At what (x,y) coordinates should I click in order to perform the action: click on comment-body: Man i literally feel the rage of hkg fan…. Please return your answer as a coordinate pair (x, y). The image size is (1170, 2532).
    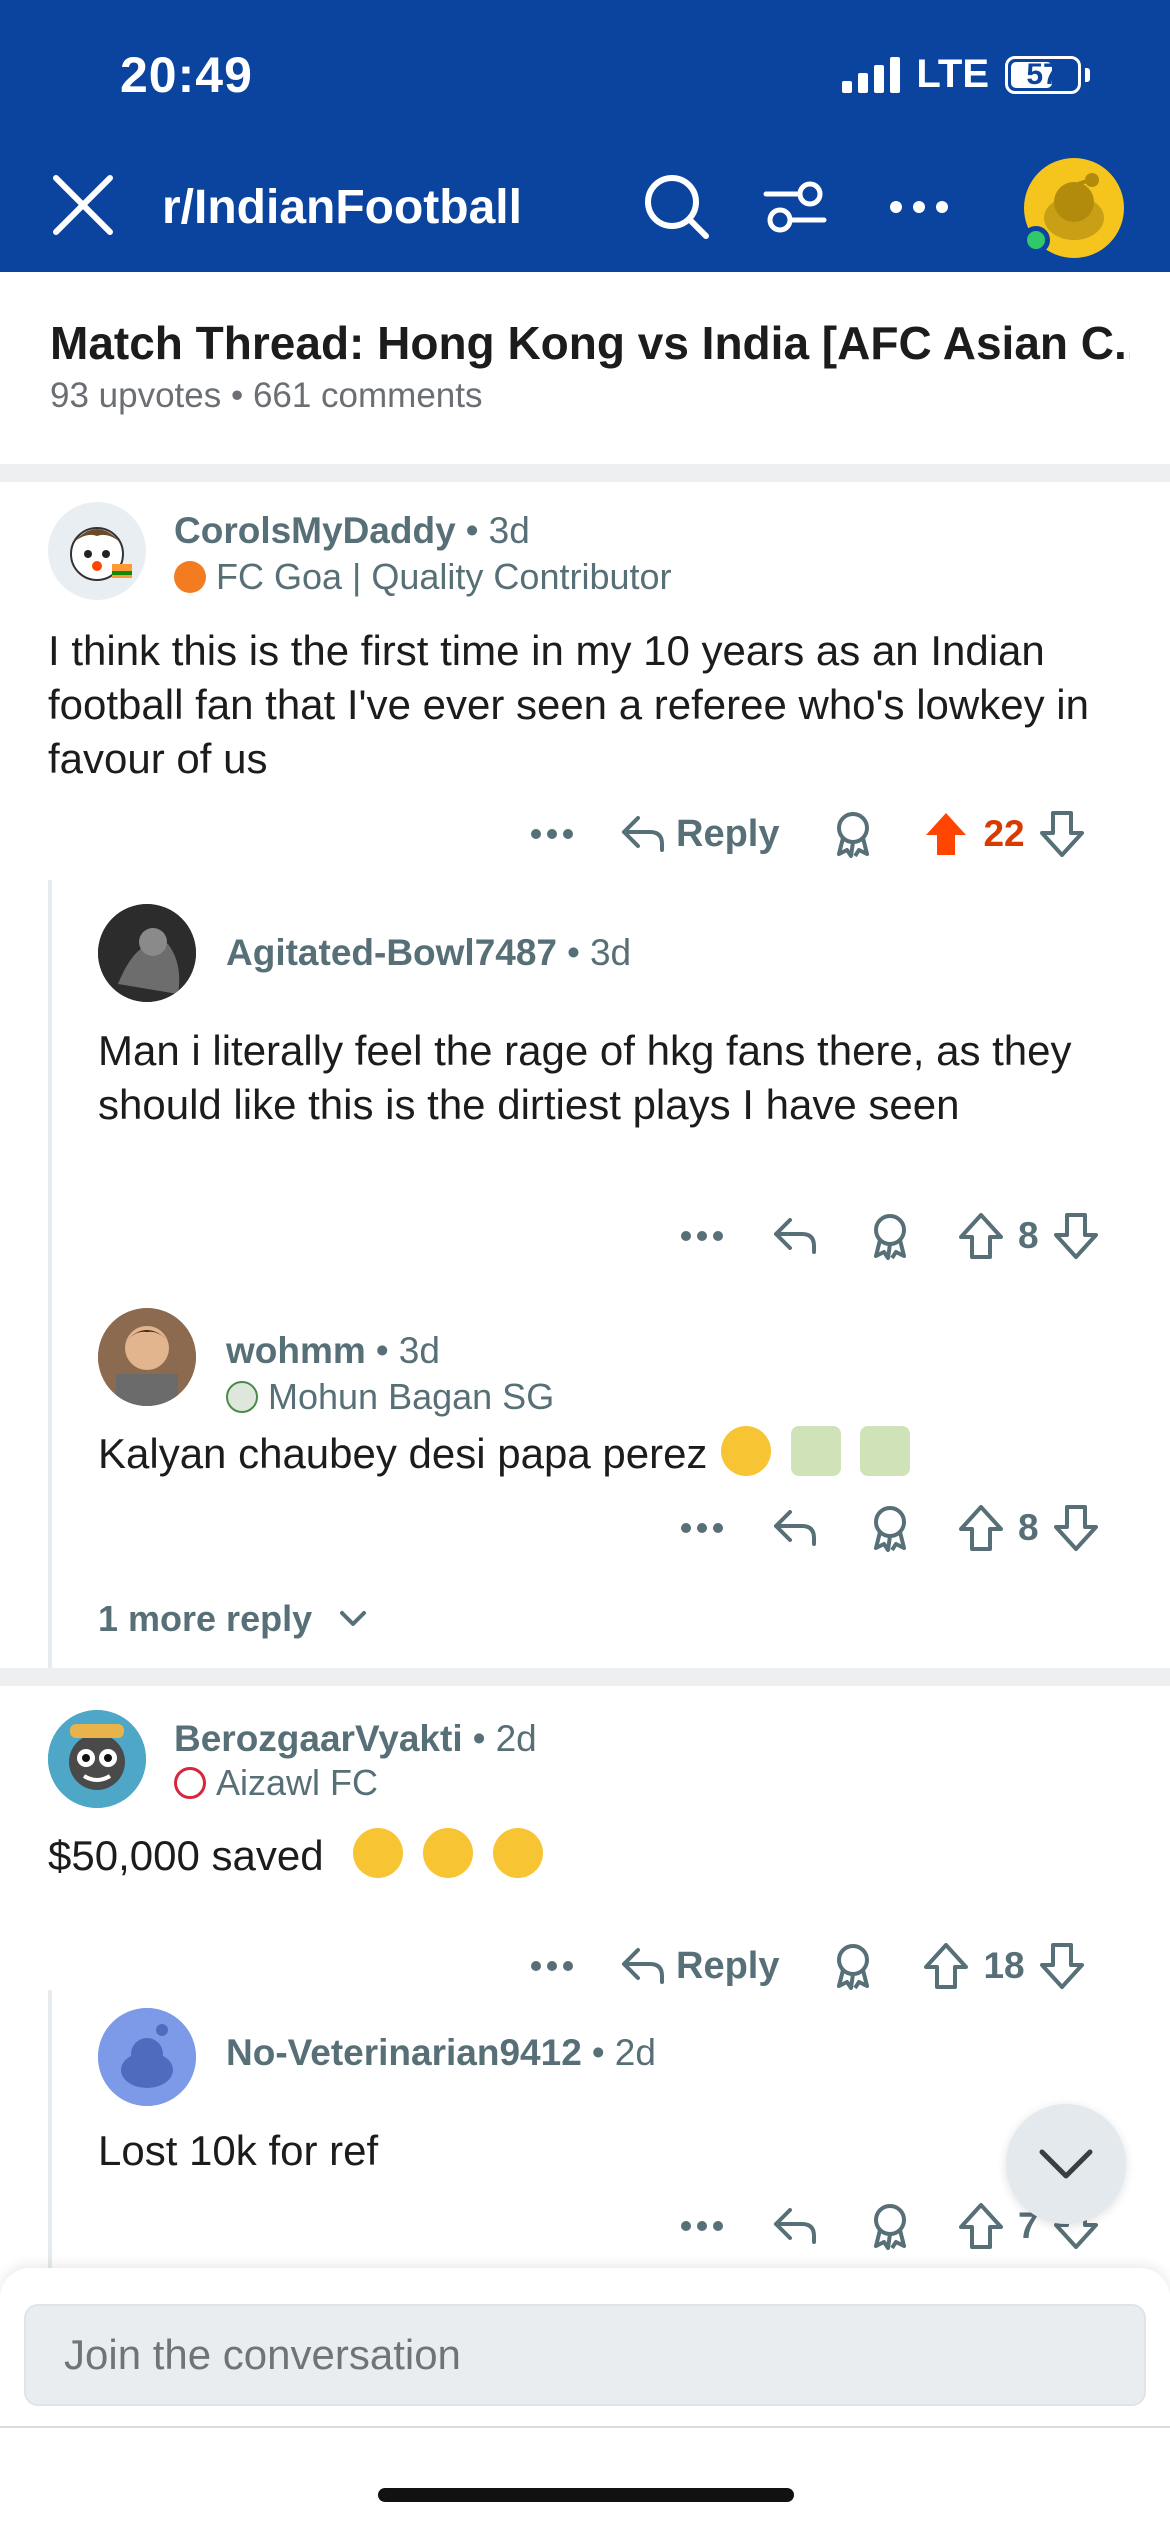
    Looking at the image, I should click on (585, 1077).